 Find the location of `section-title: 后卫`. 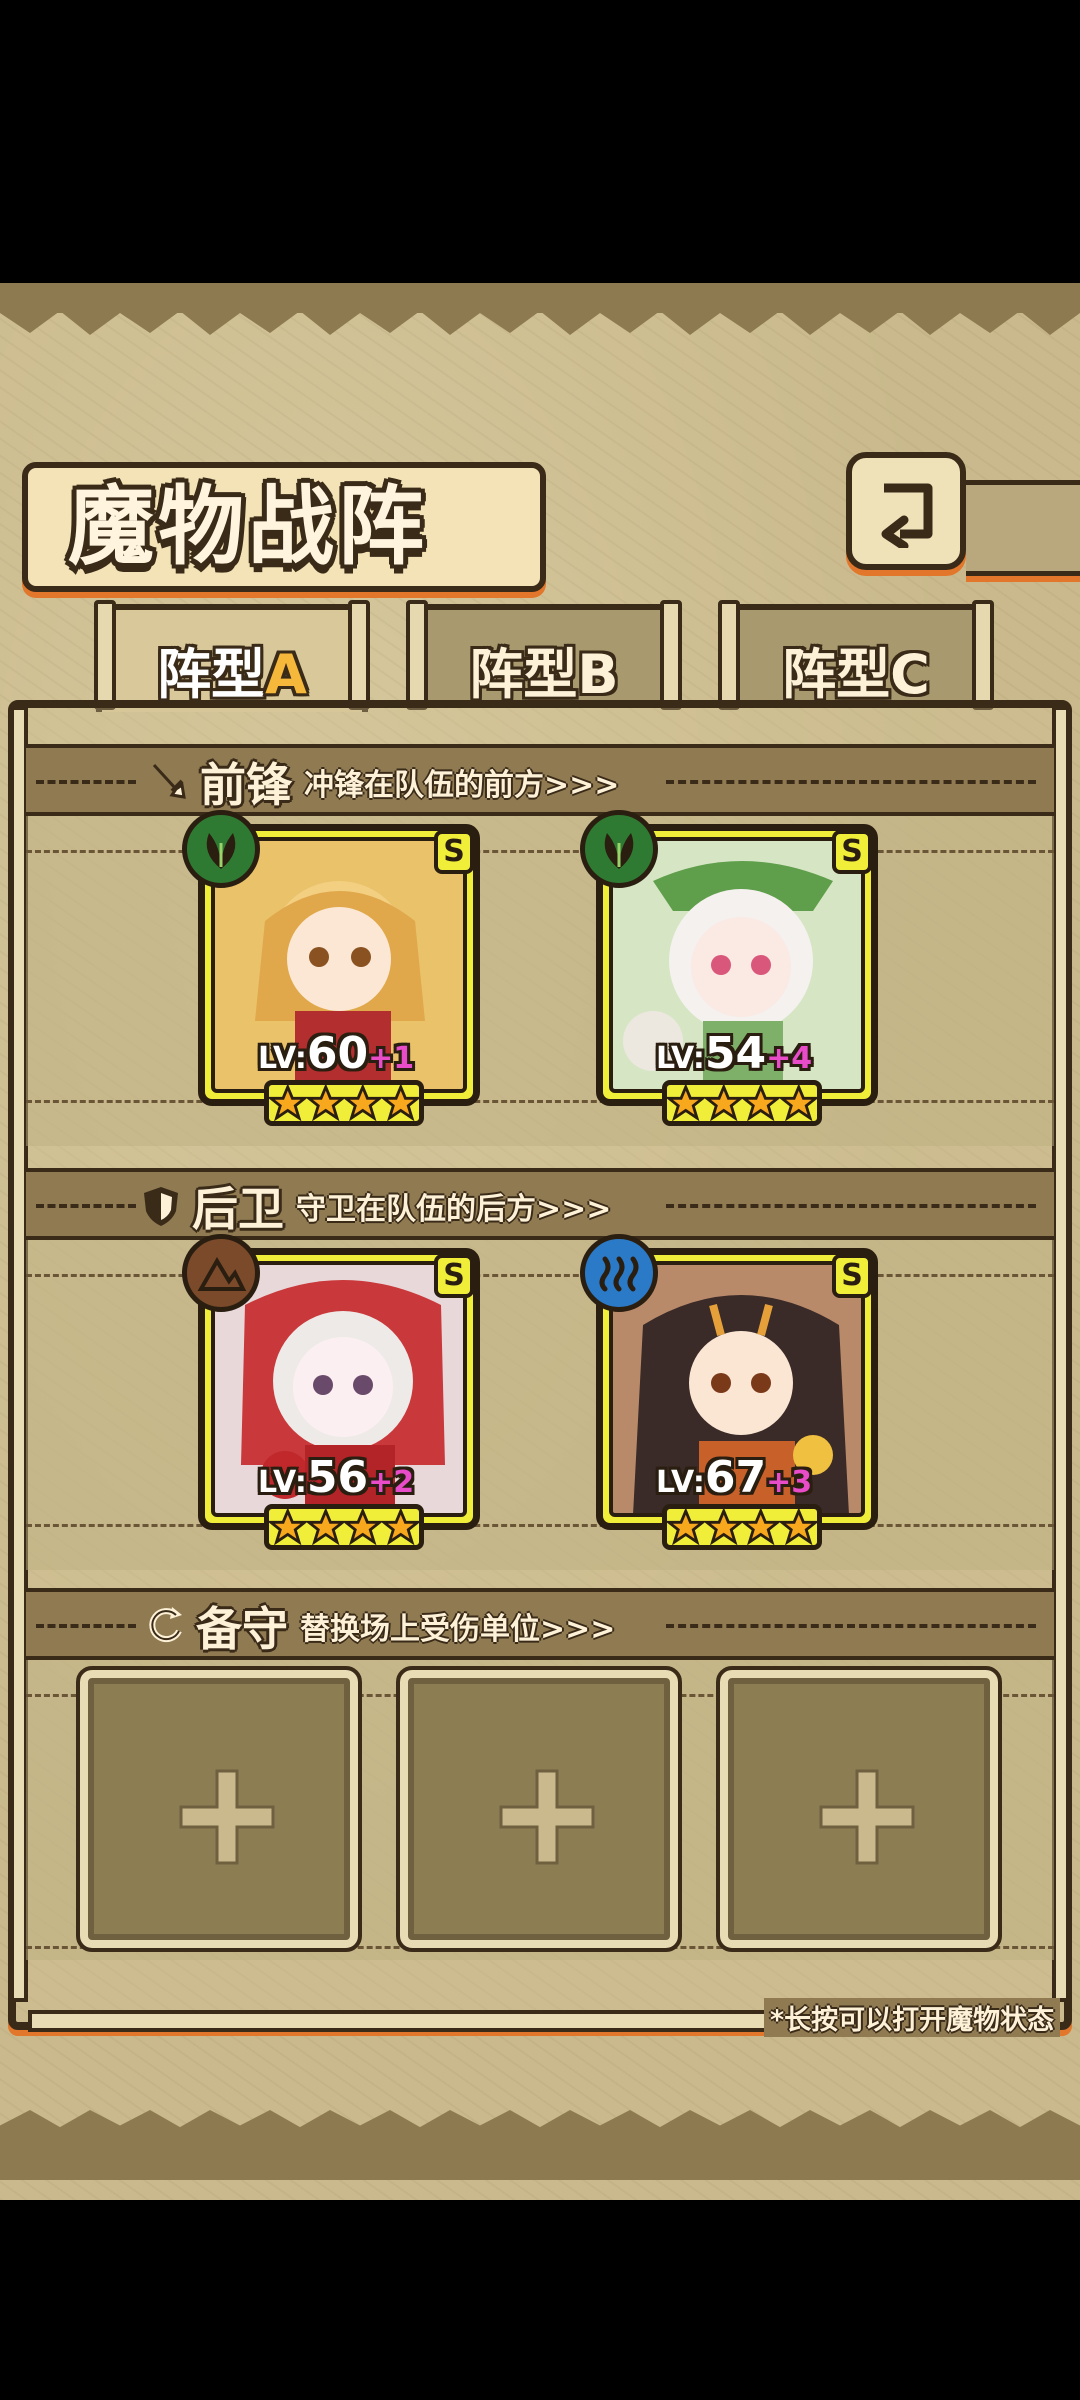

section-title: 后卫 is located at coordinates (238, 1209).